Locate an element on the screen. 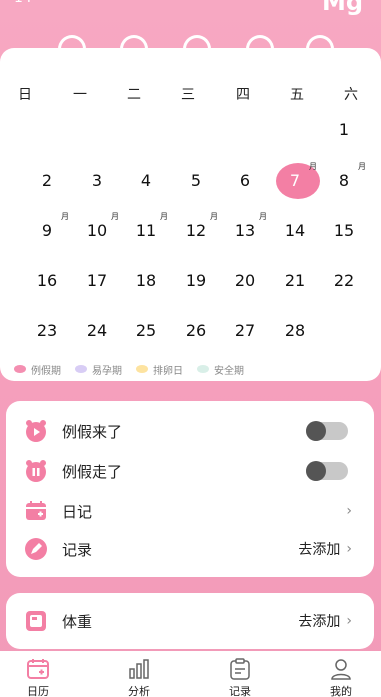 This screenshot has height=697, width=381. calendar-day: 4 is located at coordinates (146, 181).